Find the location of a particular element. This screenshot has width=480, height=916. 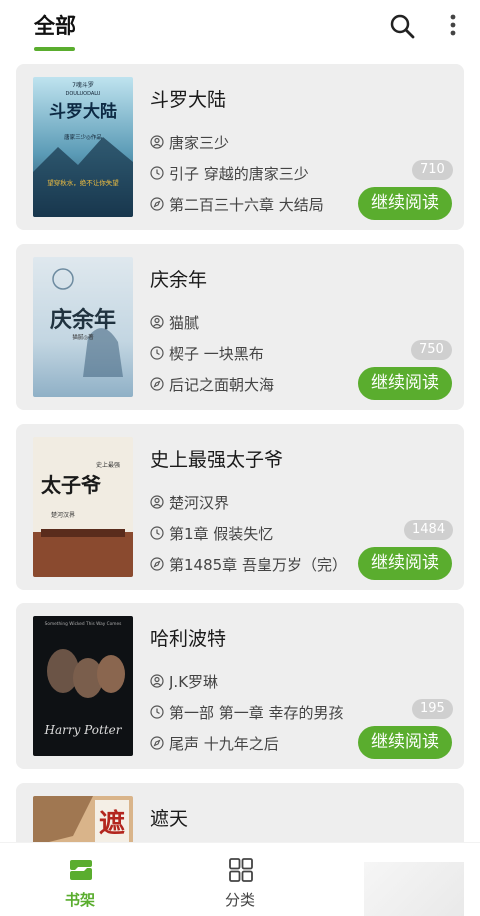

cover-text: 望穿秋水，绝不让你失望 is located at coordinates (83, 182).